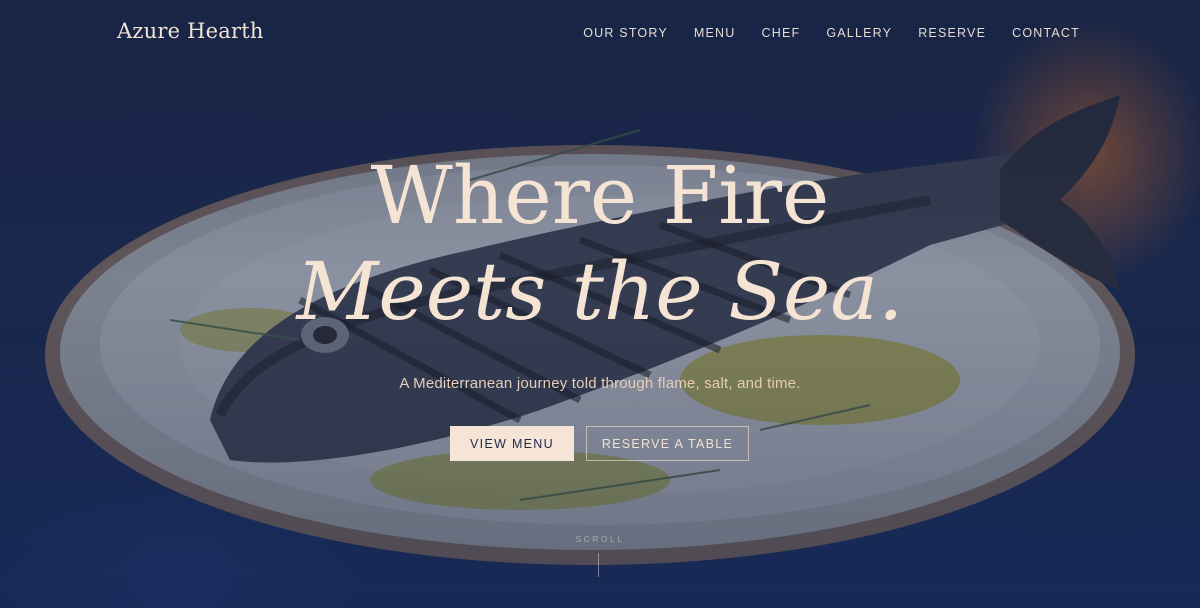  I want to click on view-menu-button: VIEW MENU, so click(512, 443).